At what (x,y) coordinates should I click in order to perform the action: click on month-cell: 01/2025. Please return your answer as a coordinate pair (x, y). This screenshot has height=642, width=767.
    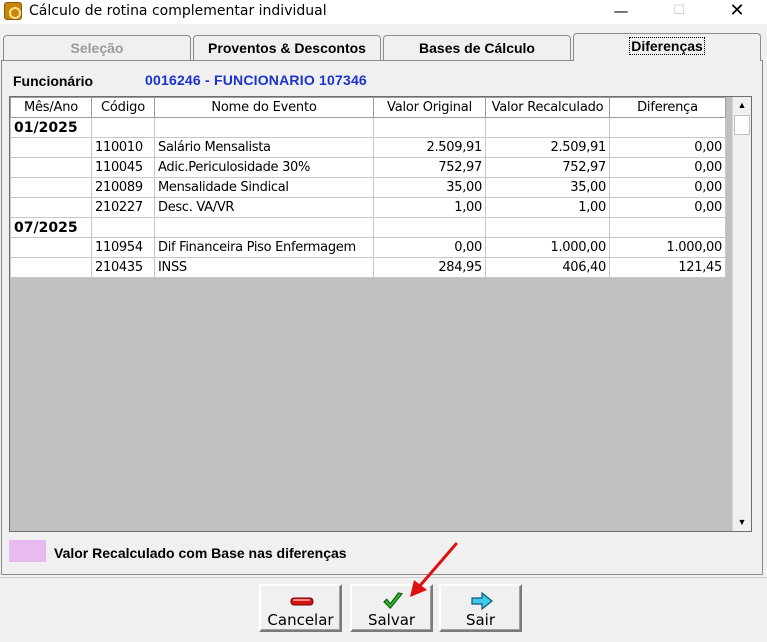
    Looking at the image, I should click on (51, 127).